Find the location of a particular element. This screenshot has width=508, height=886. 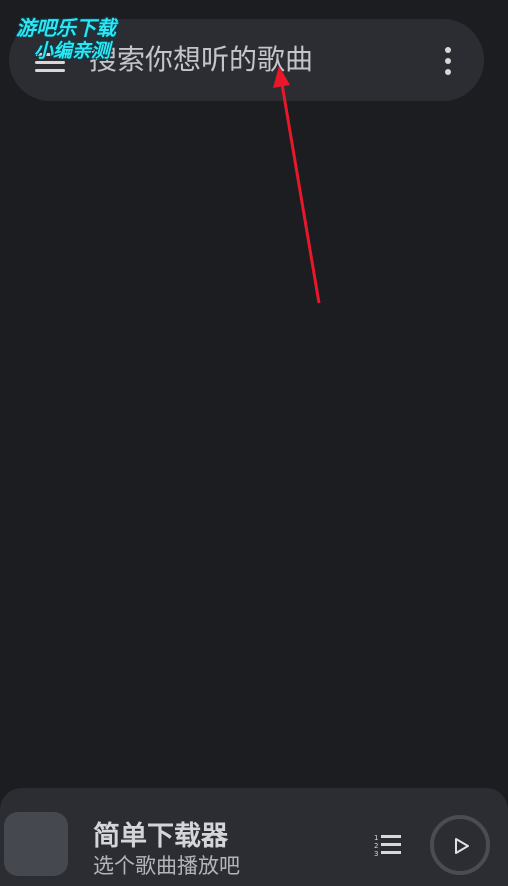

svg-text: 1 is located at coordinates (376, 838).